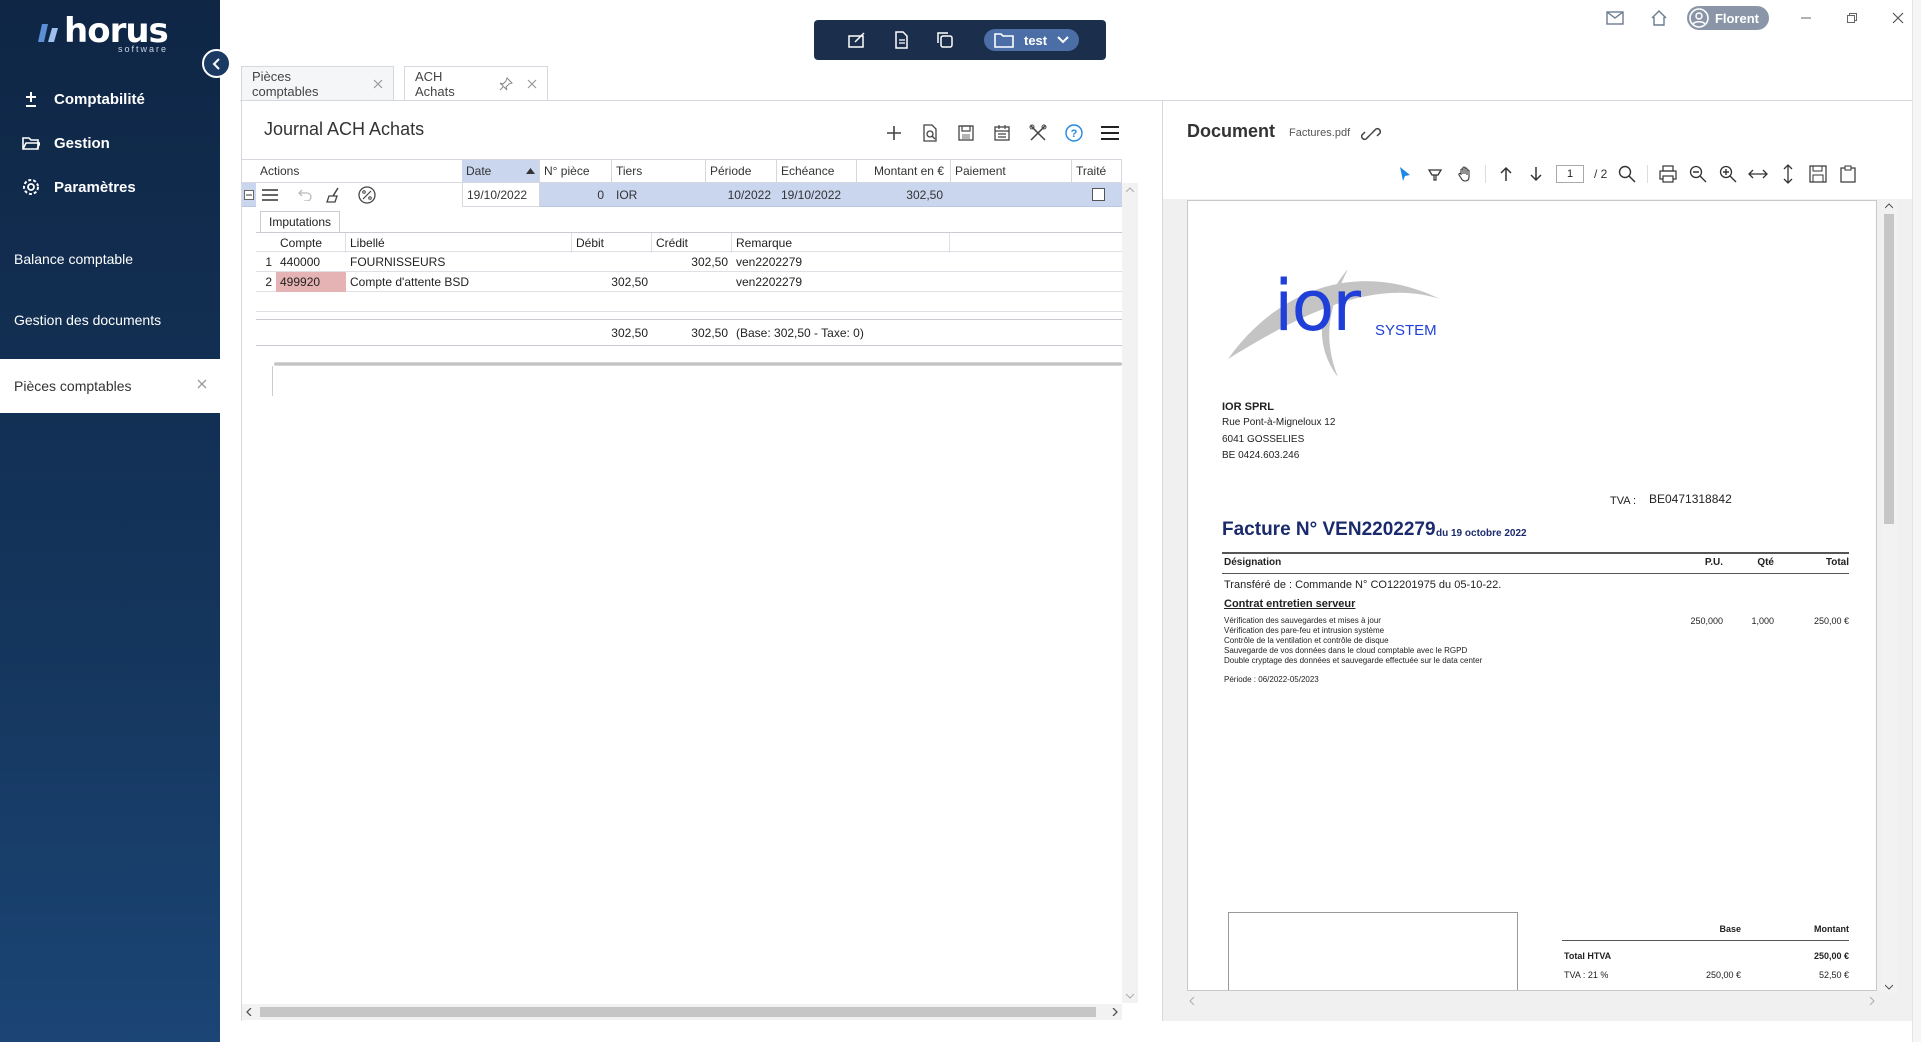  I want to click on imputations-tab: Imputations, so click(300, 222).